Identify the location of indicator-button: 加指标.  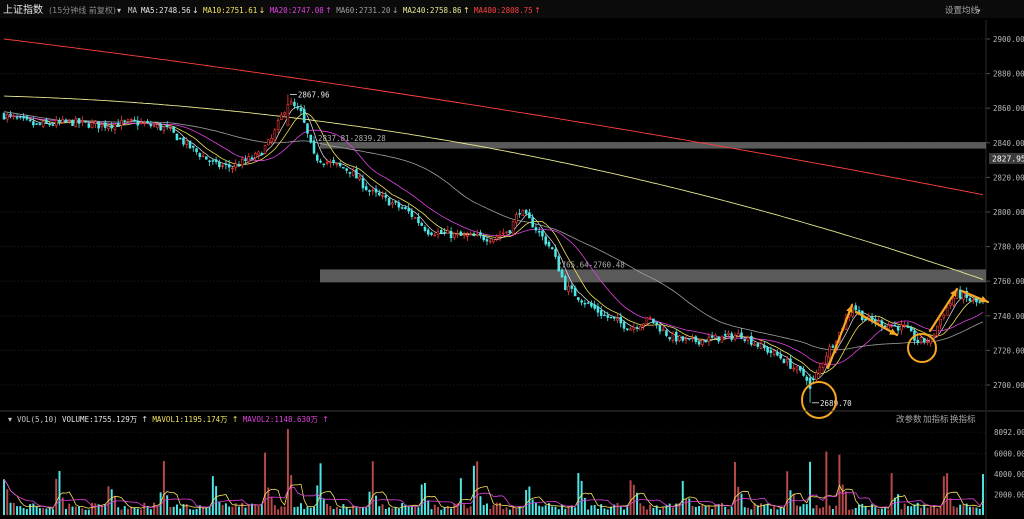
(936, 419).